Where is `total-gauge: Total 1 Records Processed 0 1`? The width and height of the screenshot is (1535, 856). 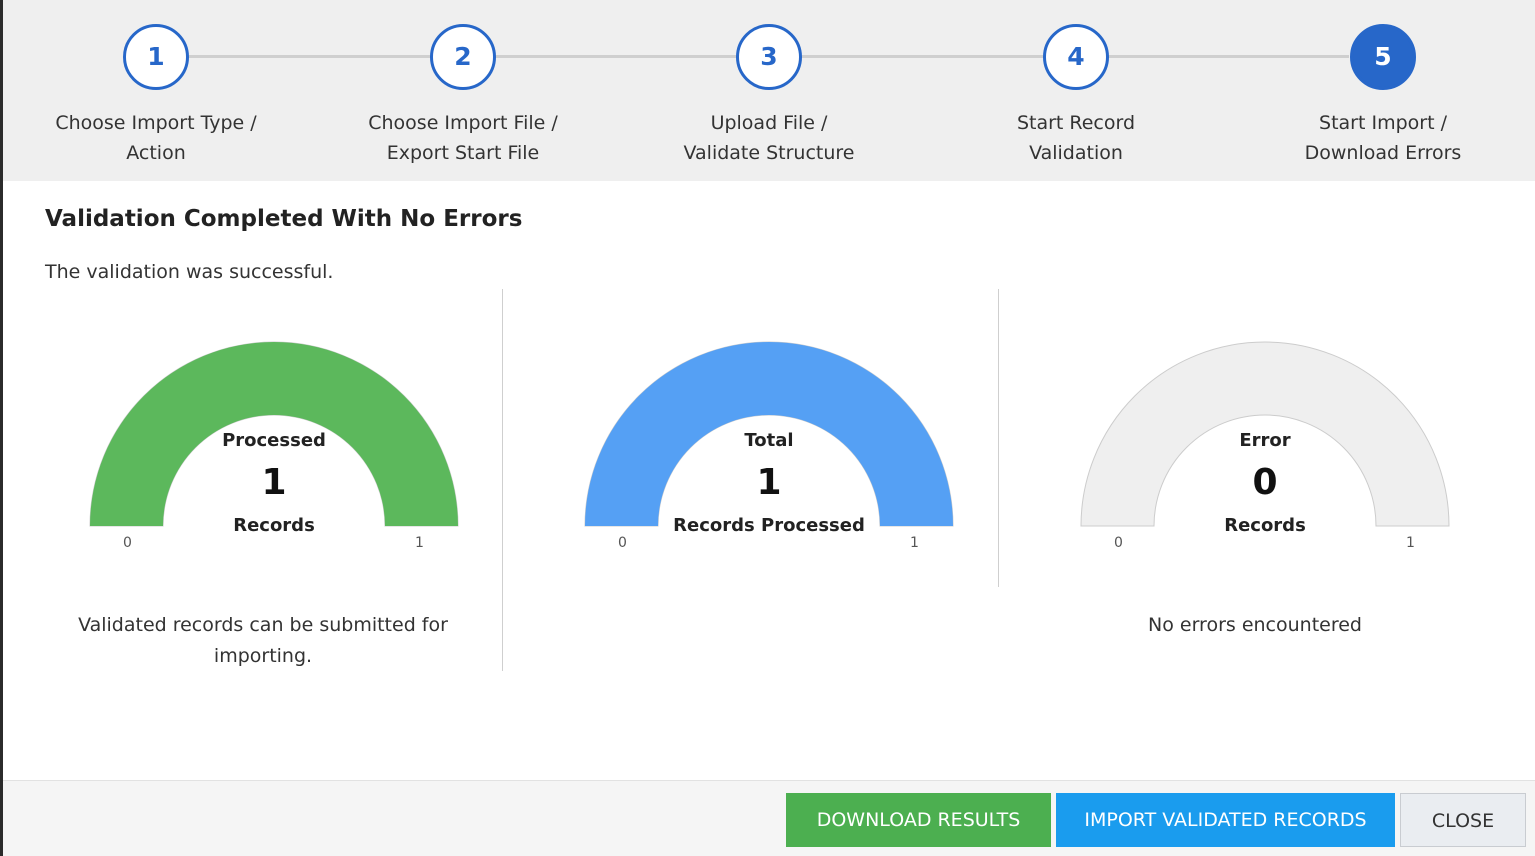 total-gauge: Total 1 Records Processed 0 1 is located at coordinates (779, 445).